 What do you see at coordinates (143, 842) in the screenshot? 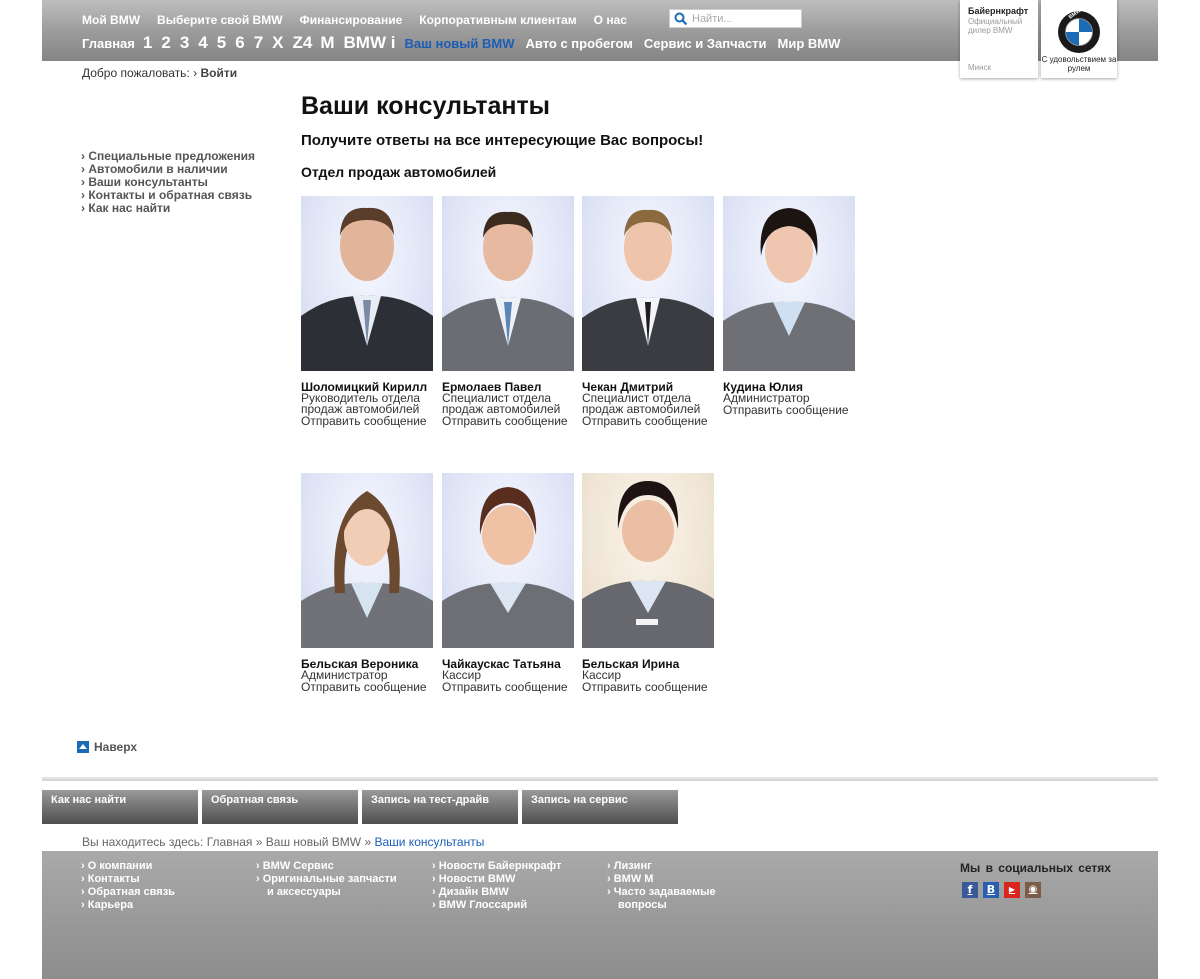
I see `breadcrumb-prefix: Вы находитесь здесь:` at bounding box center [143, 842].